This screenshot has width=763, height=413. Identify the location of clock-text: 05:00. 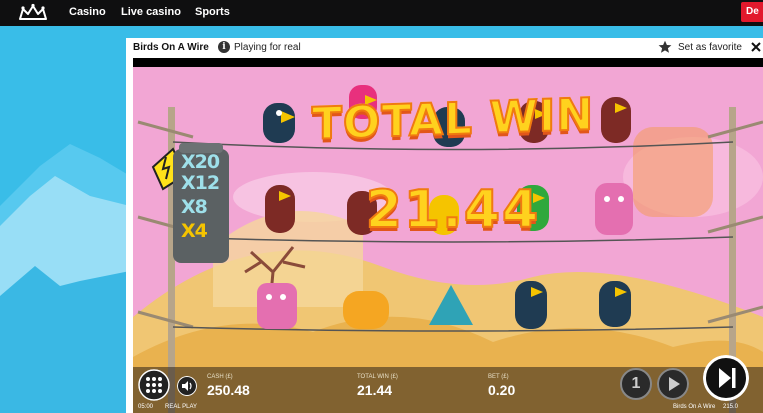
(146, 407).